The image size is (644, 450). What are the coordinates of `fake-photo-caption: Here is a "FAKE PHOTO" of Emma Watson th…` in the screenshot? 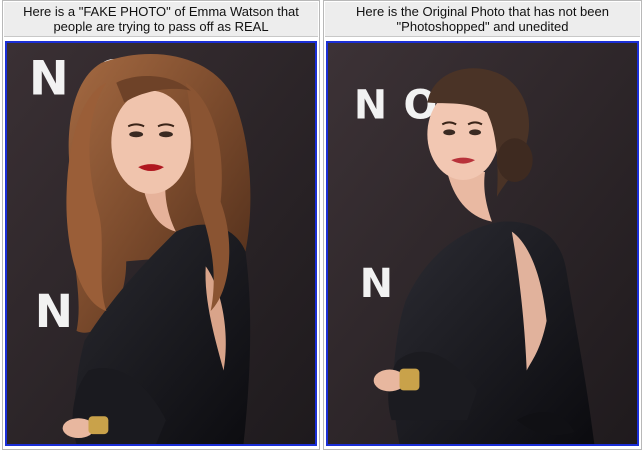 It's located at (161, 19).